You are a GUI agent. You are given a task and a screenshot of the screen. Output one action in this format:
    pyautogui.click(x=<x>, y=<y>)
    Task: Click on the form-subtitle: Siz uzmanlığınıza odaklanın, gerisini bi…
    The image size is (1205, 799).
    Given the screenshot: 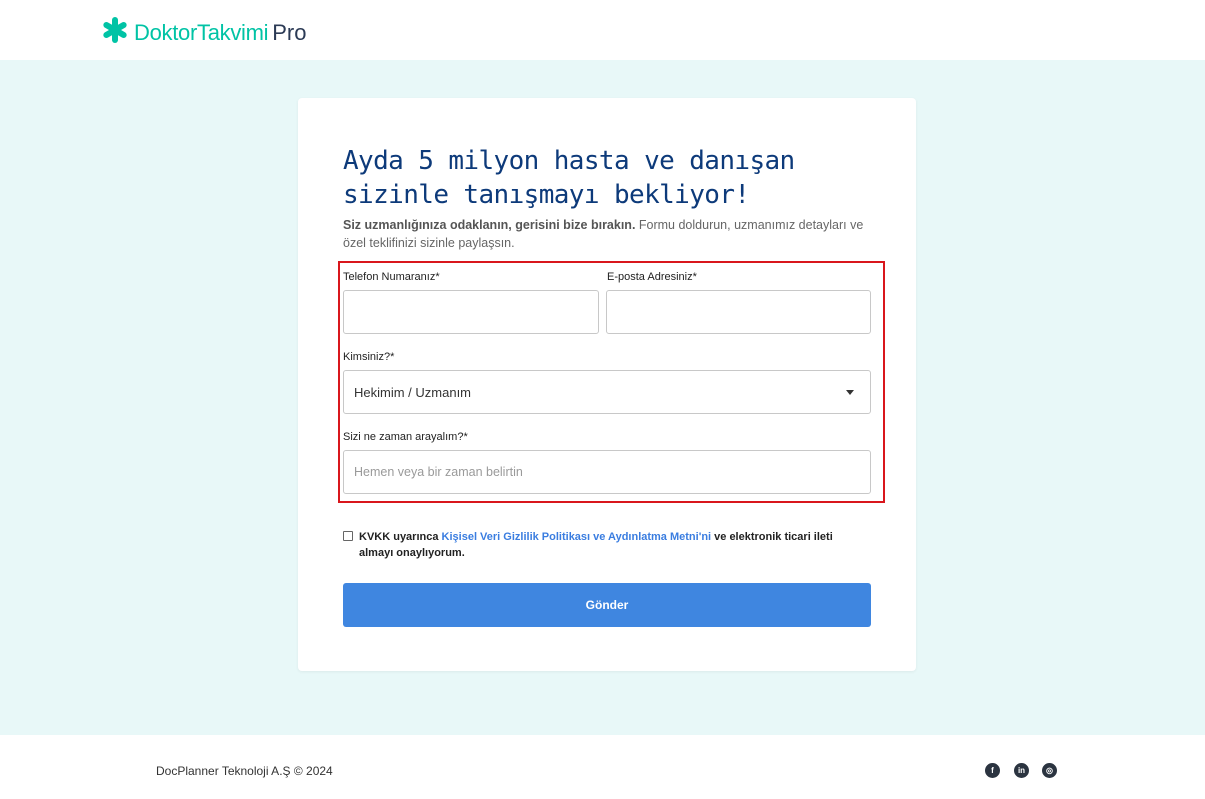 What is the action you would take?
    pyautogui.click(x=605, y=234)
    